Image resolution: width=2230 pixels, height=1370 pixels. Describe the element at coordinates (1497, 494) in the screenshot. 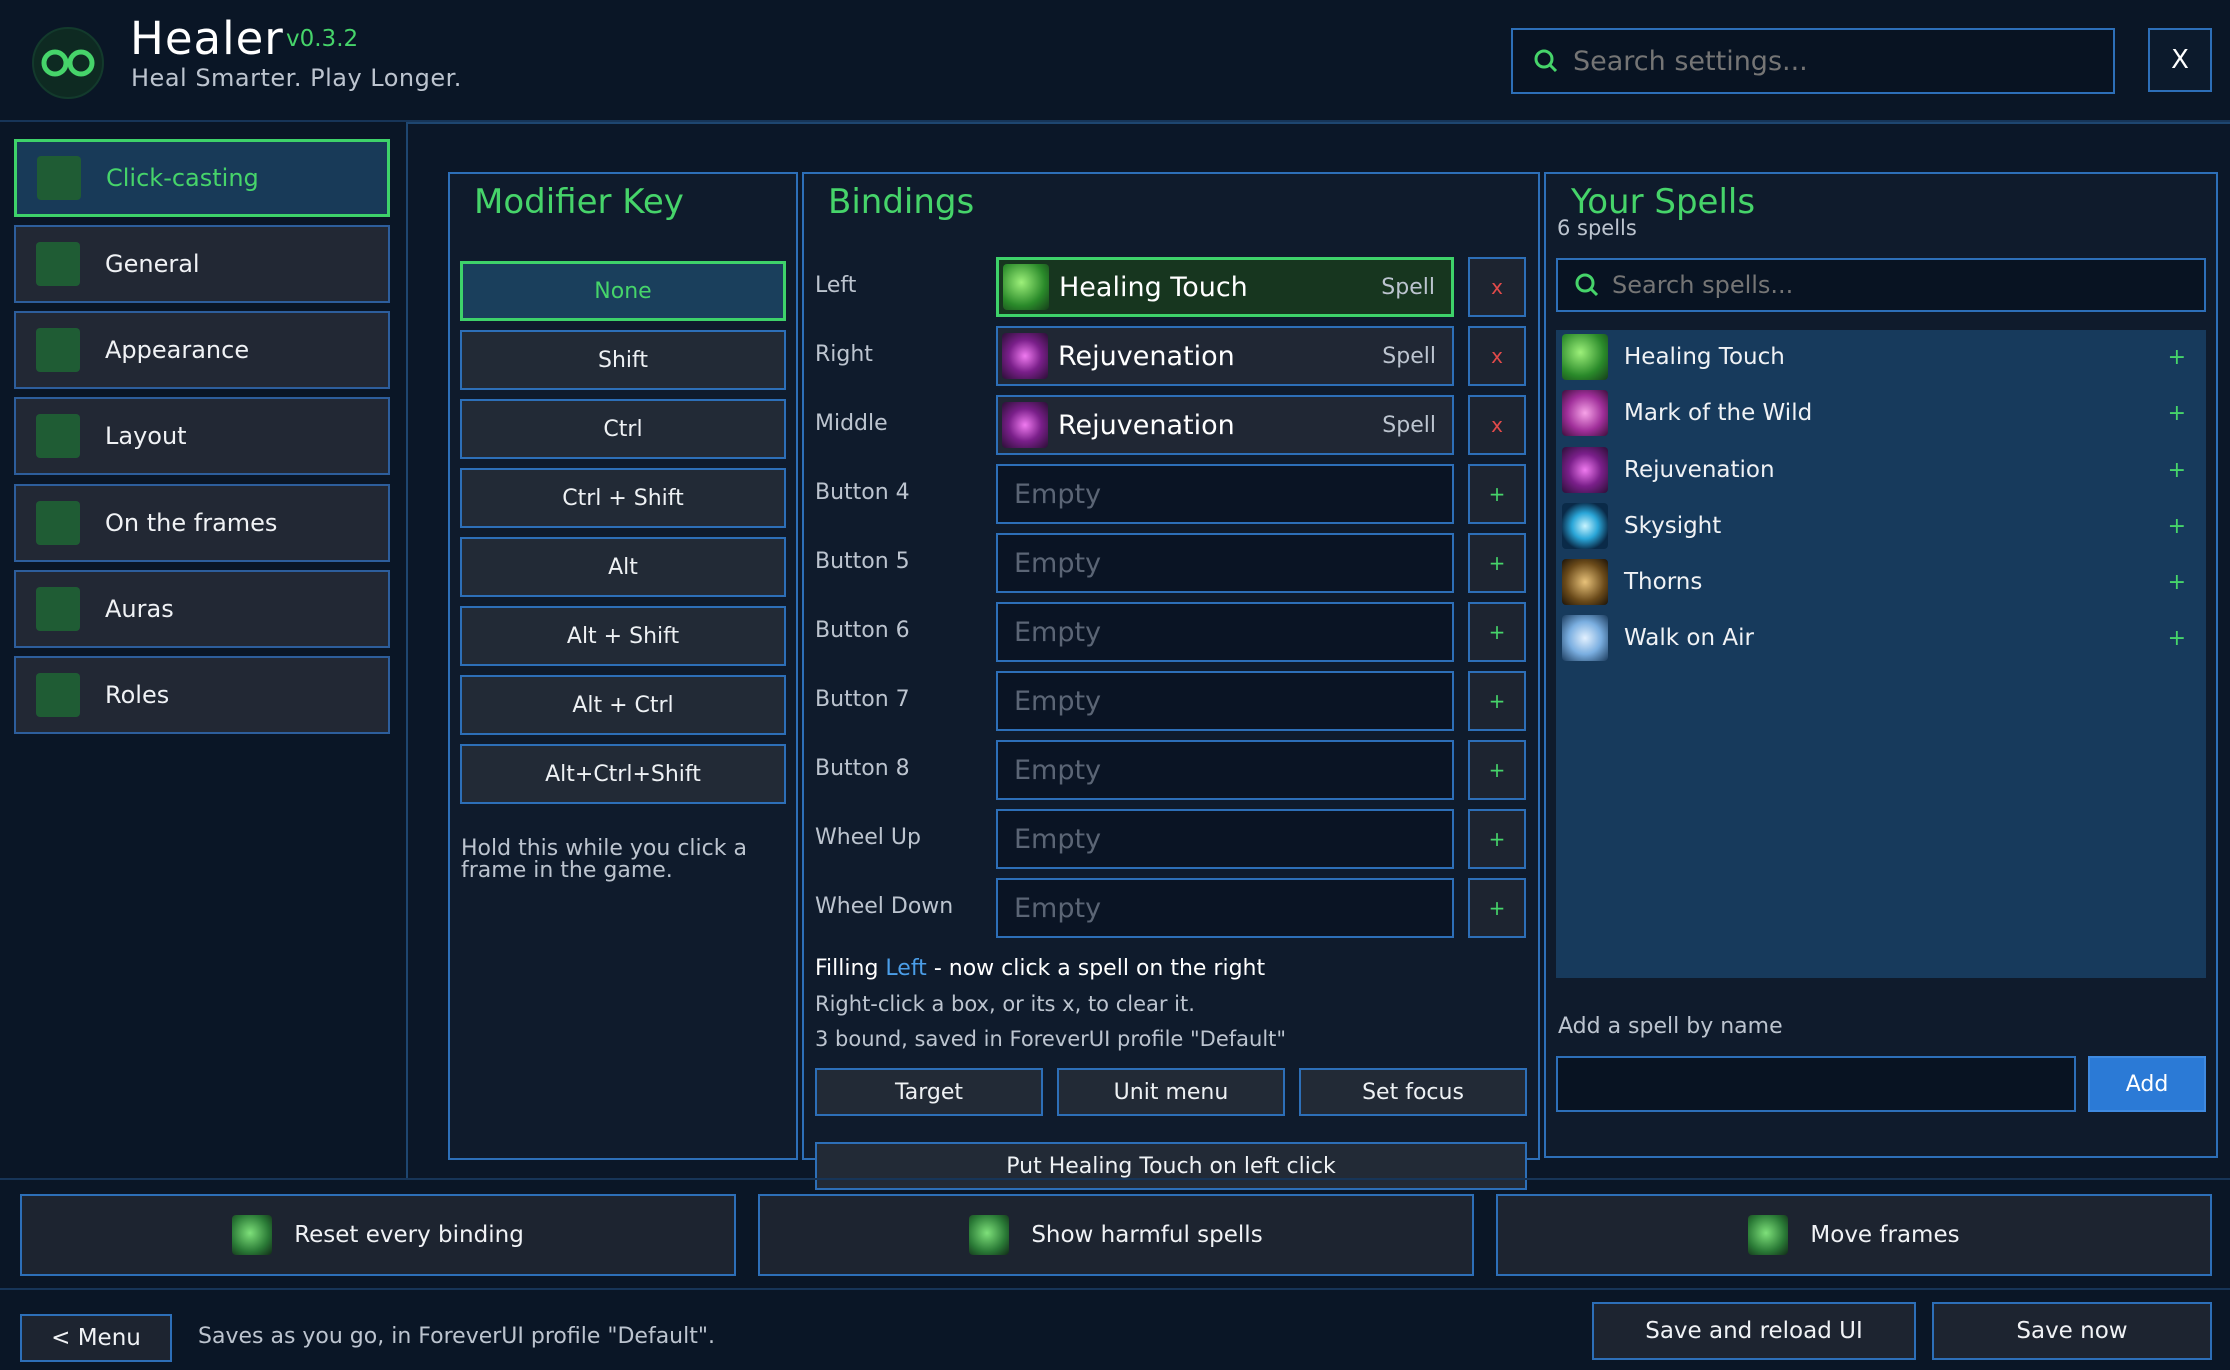

I see `add-binding-button-4-button: +` at that location.